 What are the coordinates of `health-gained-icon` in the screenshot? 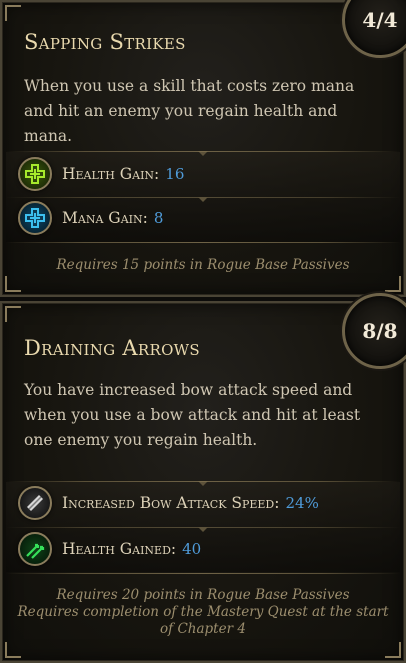 It's located at (35, 549).